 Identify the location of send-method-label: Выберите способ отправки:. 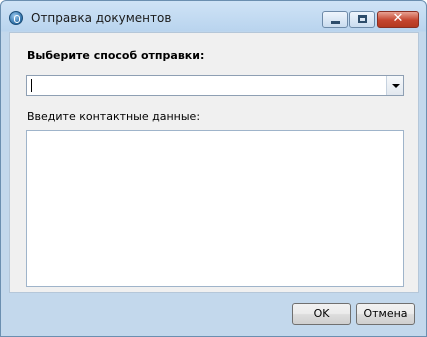
(116, 55).